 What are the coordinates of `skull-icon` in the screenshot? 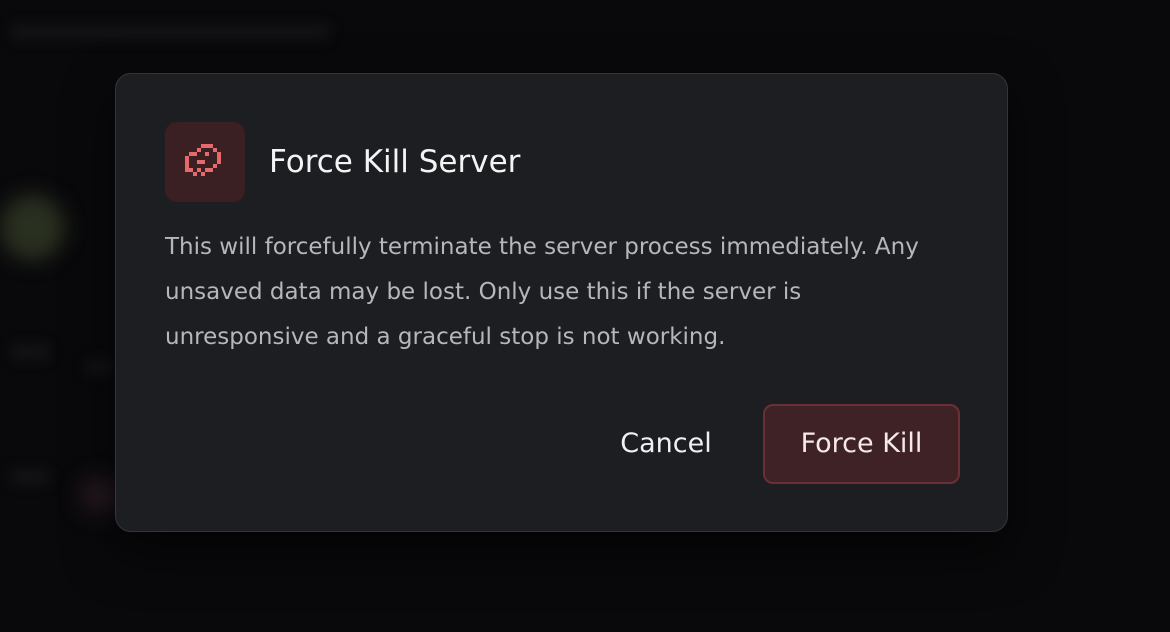 It's located at (205, 162).